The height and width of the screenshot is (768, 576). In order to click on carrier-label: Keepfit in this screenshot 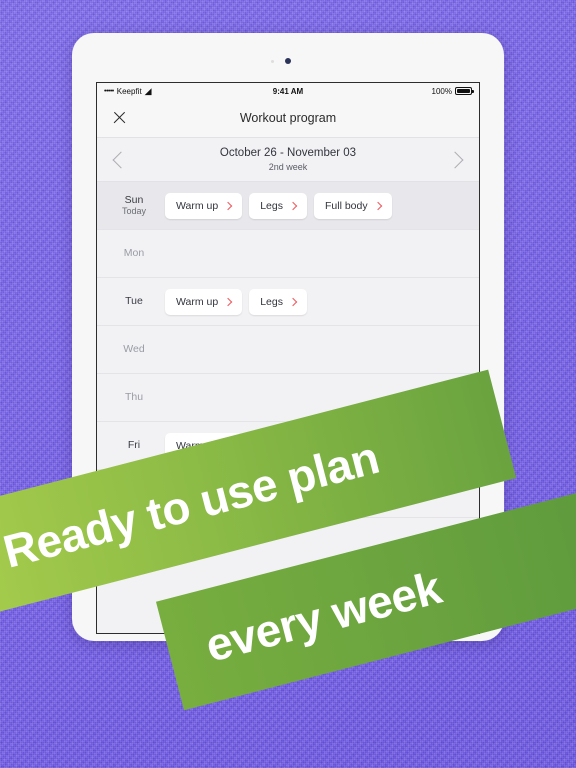, I will do `click(129, 91)`.